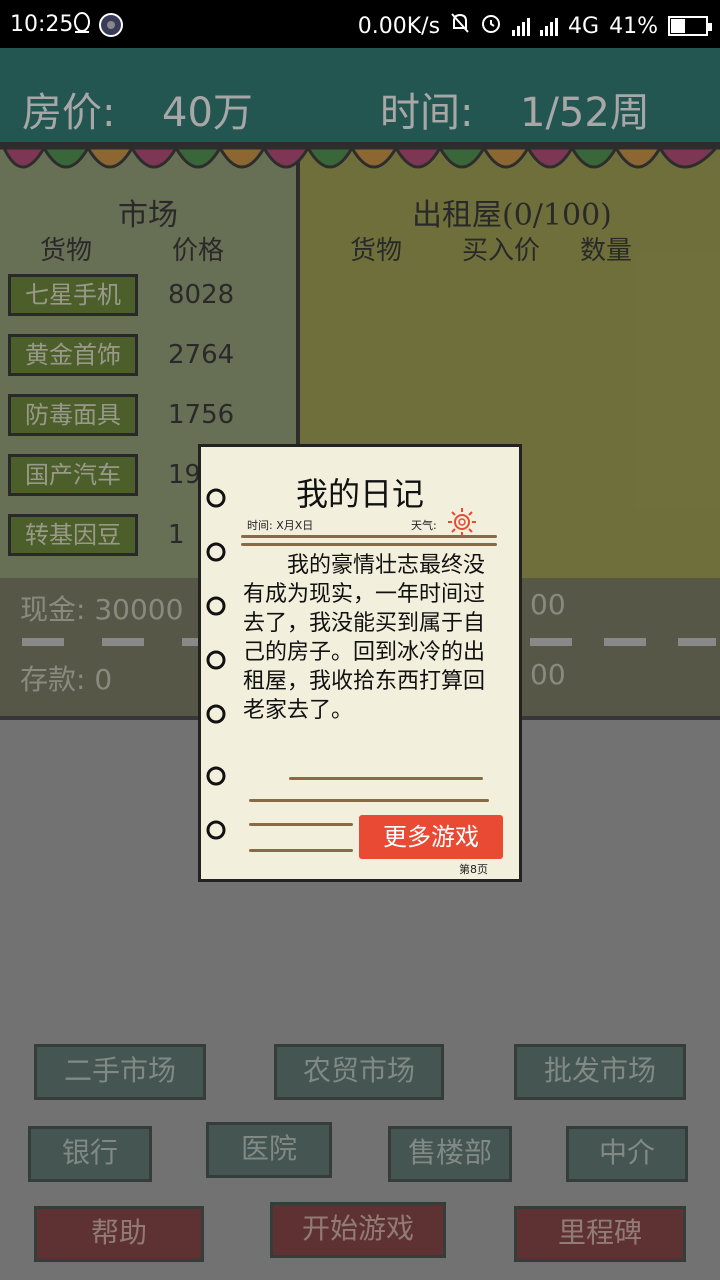  Describe the element at coordinates (431, 837) in the screenshot. I see `more-games-button: 更多游戏` at that location.